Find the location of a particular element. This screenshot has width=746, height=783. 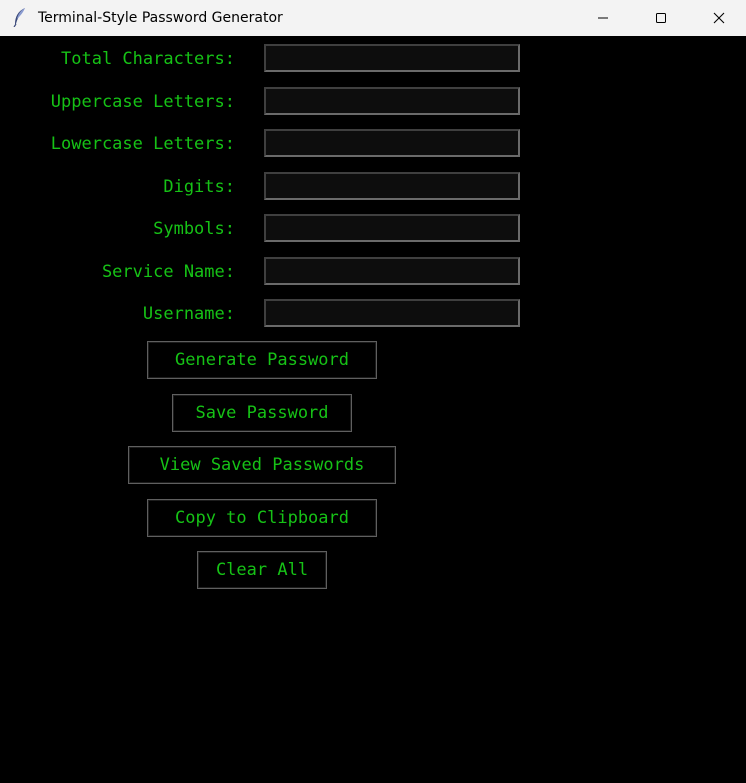

minimize-button is located at coordinates (603, 18).